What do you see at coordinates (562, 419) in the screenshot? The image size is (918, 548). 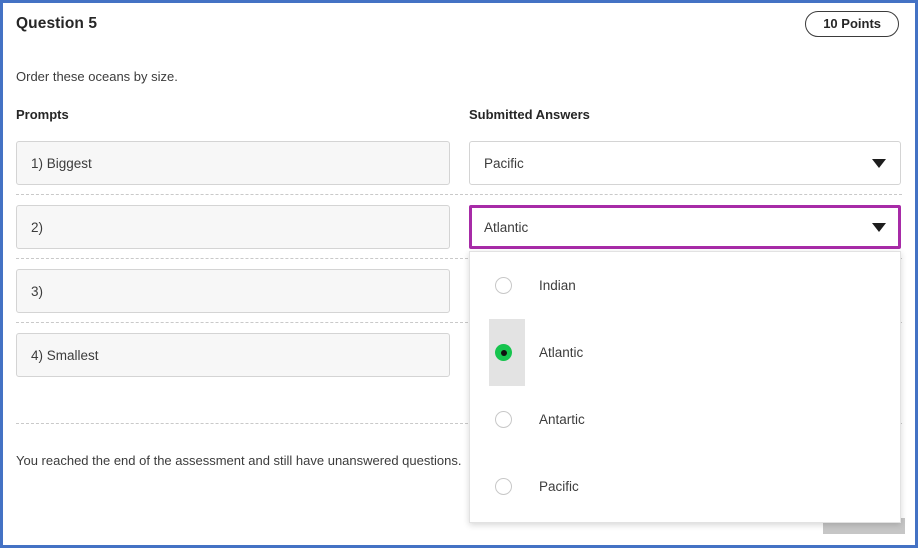 I see `option-label: Antartic` at bounding box center [562, 419].